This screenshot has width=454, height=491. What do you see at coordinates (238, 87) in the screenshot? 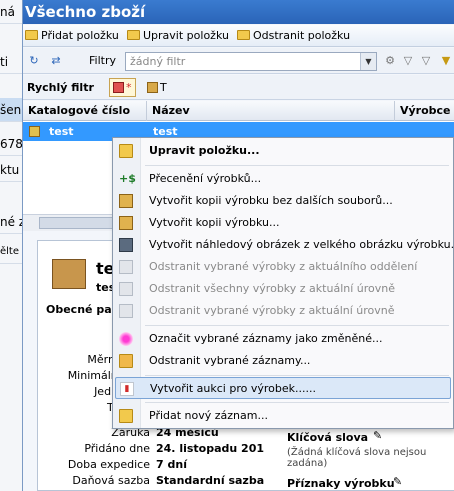
I see `quick-filter-bar: Rychlý filtr * T` at bounding box center [238, 87].